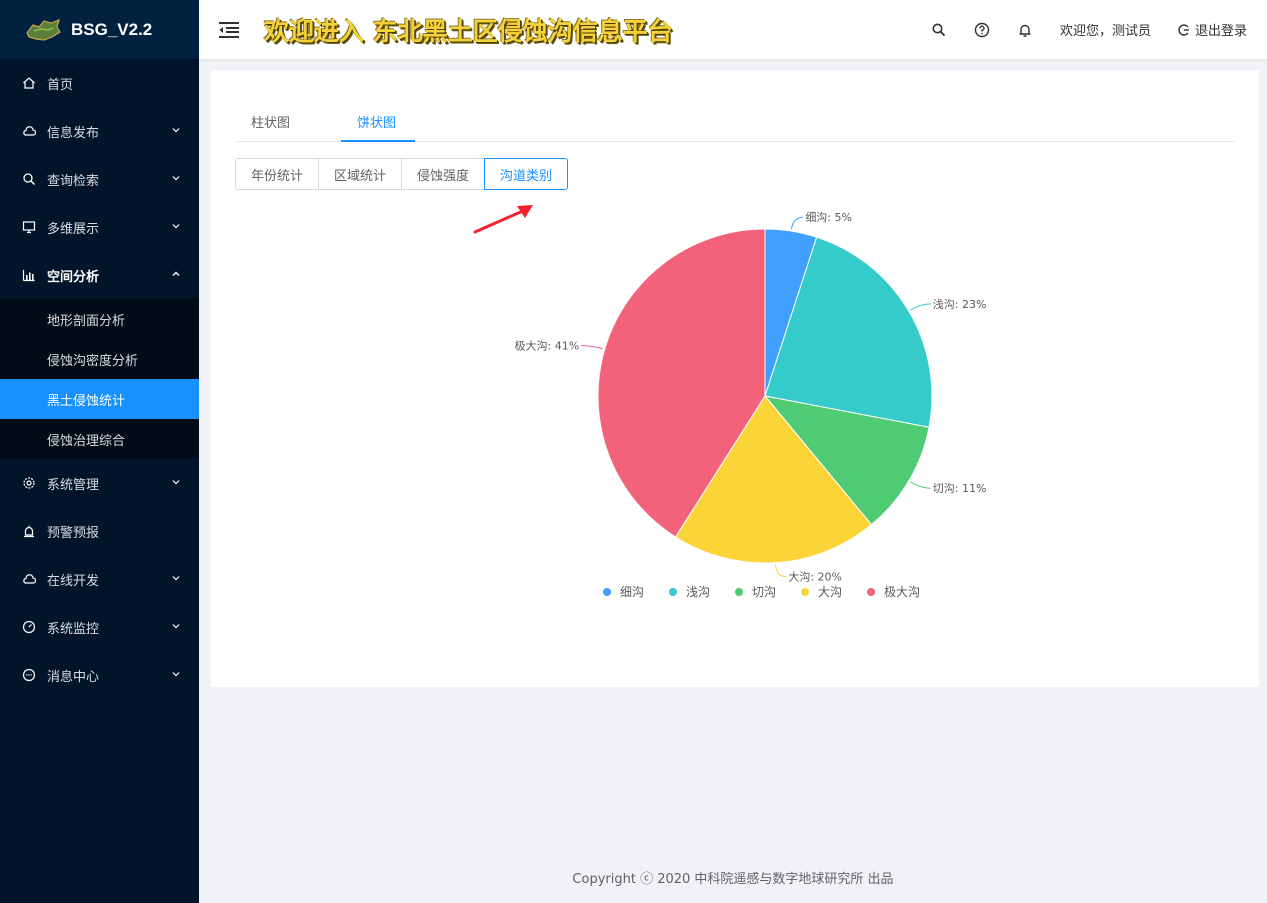 The height and width of the screenshot is (903, 1267). I want to click on sidebar-item-info-publish: 信息发布, so click(99, 131).